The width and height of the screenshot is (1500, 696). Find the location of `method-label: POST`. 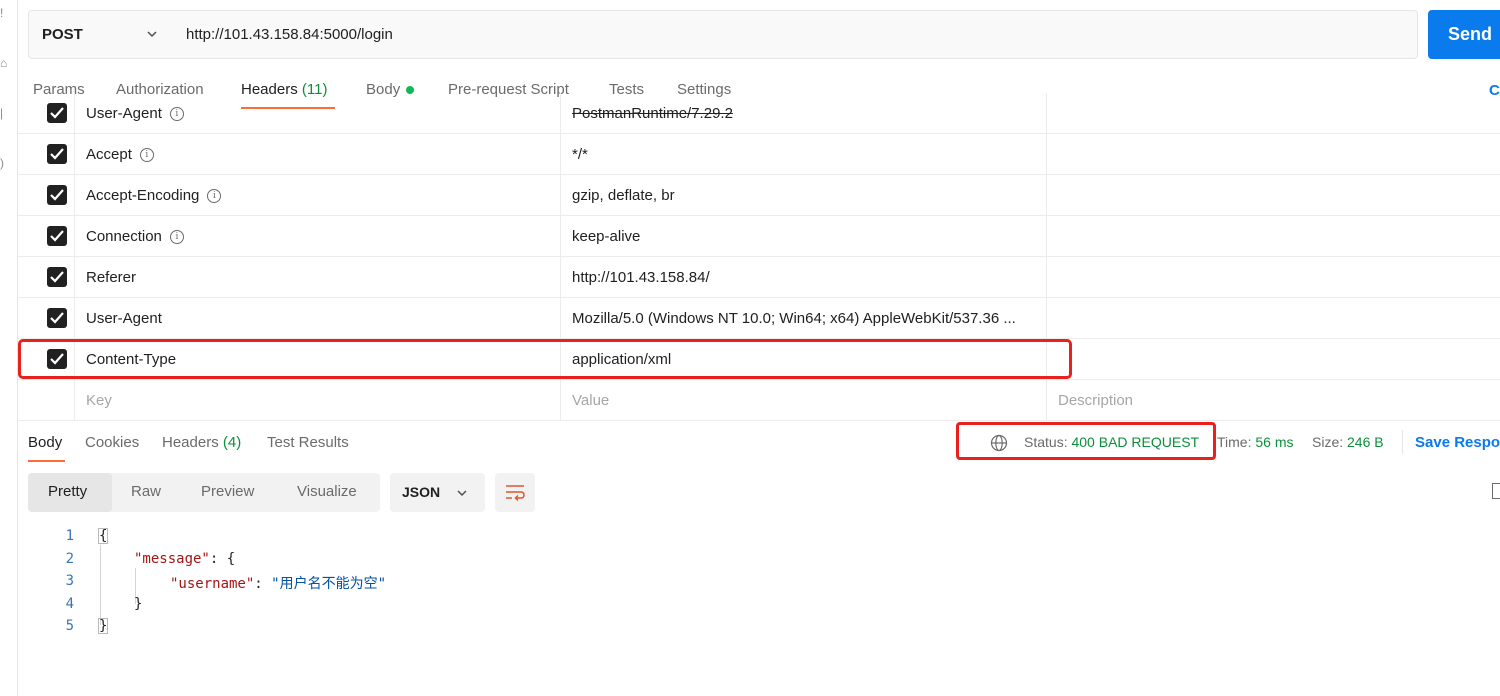

method-label: POST is located at coordinates (62, 34).